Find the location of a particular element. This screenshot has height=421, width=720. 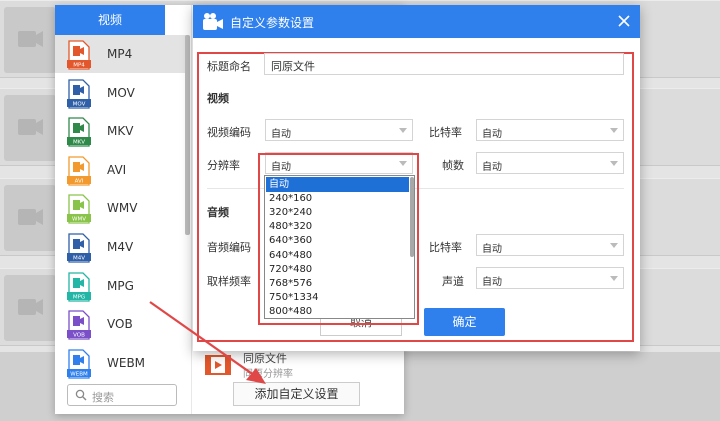

format-label: AVI is located at coordinates (117, 169).